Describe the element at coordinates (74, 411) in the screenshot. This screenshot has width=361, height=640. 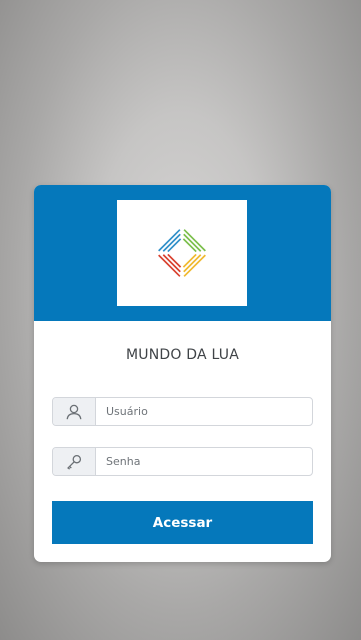
I see `user-icon` at that location.